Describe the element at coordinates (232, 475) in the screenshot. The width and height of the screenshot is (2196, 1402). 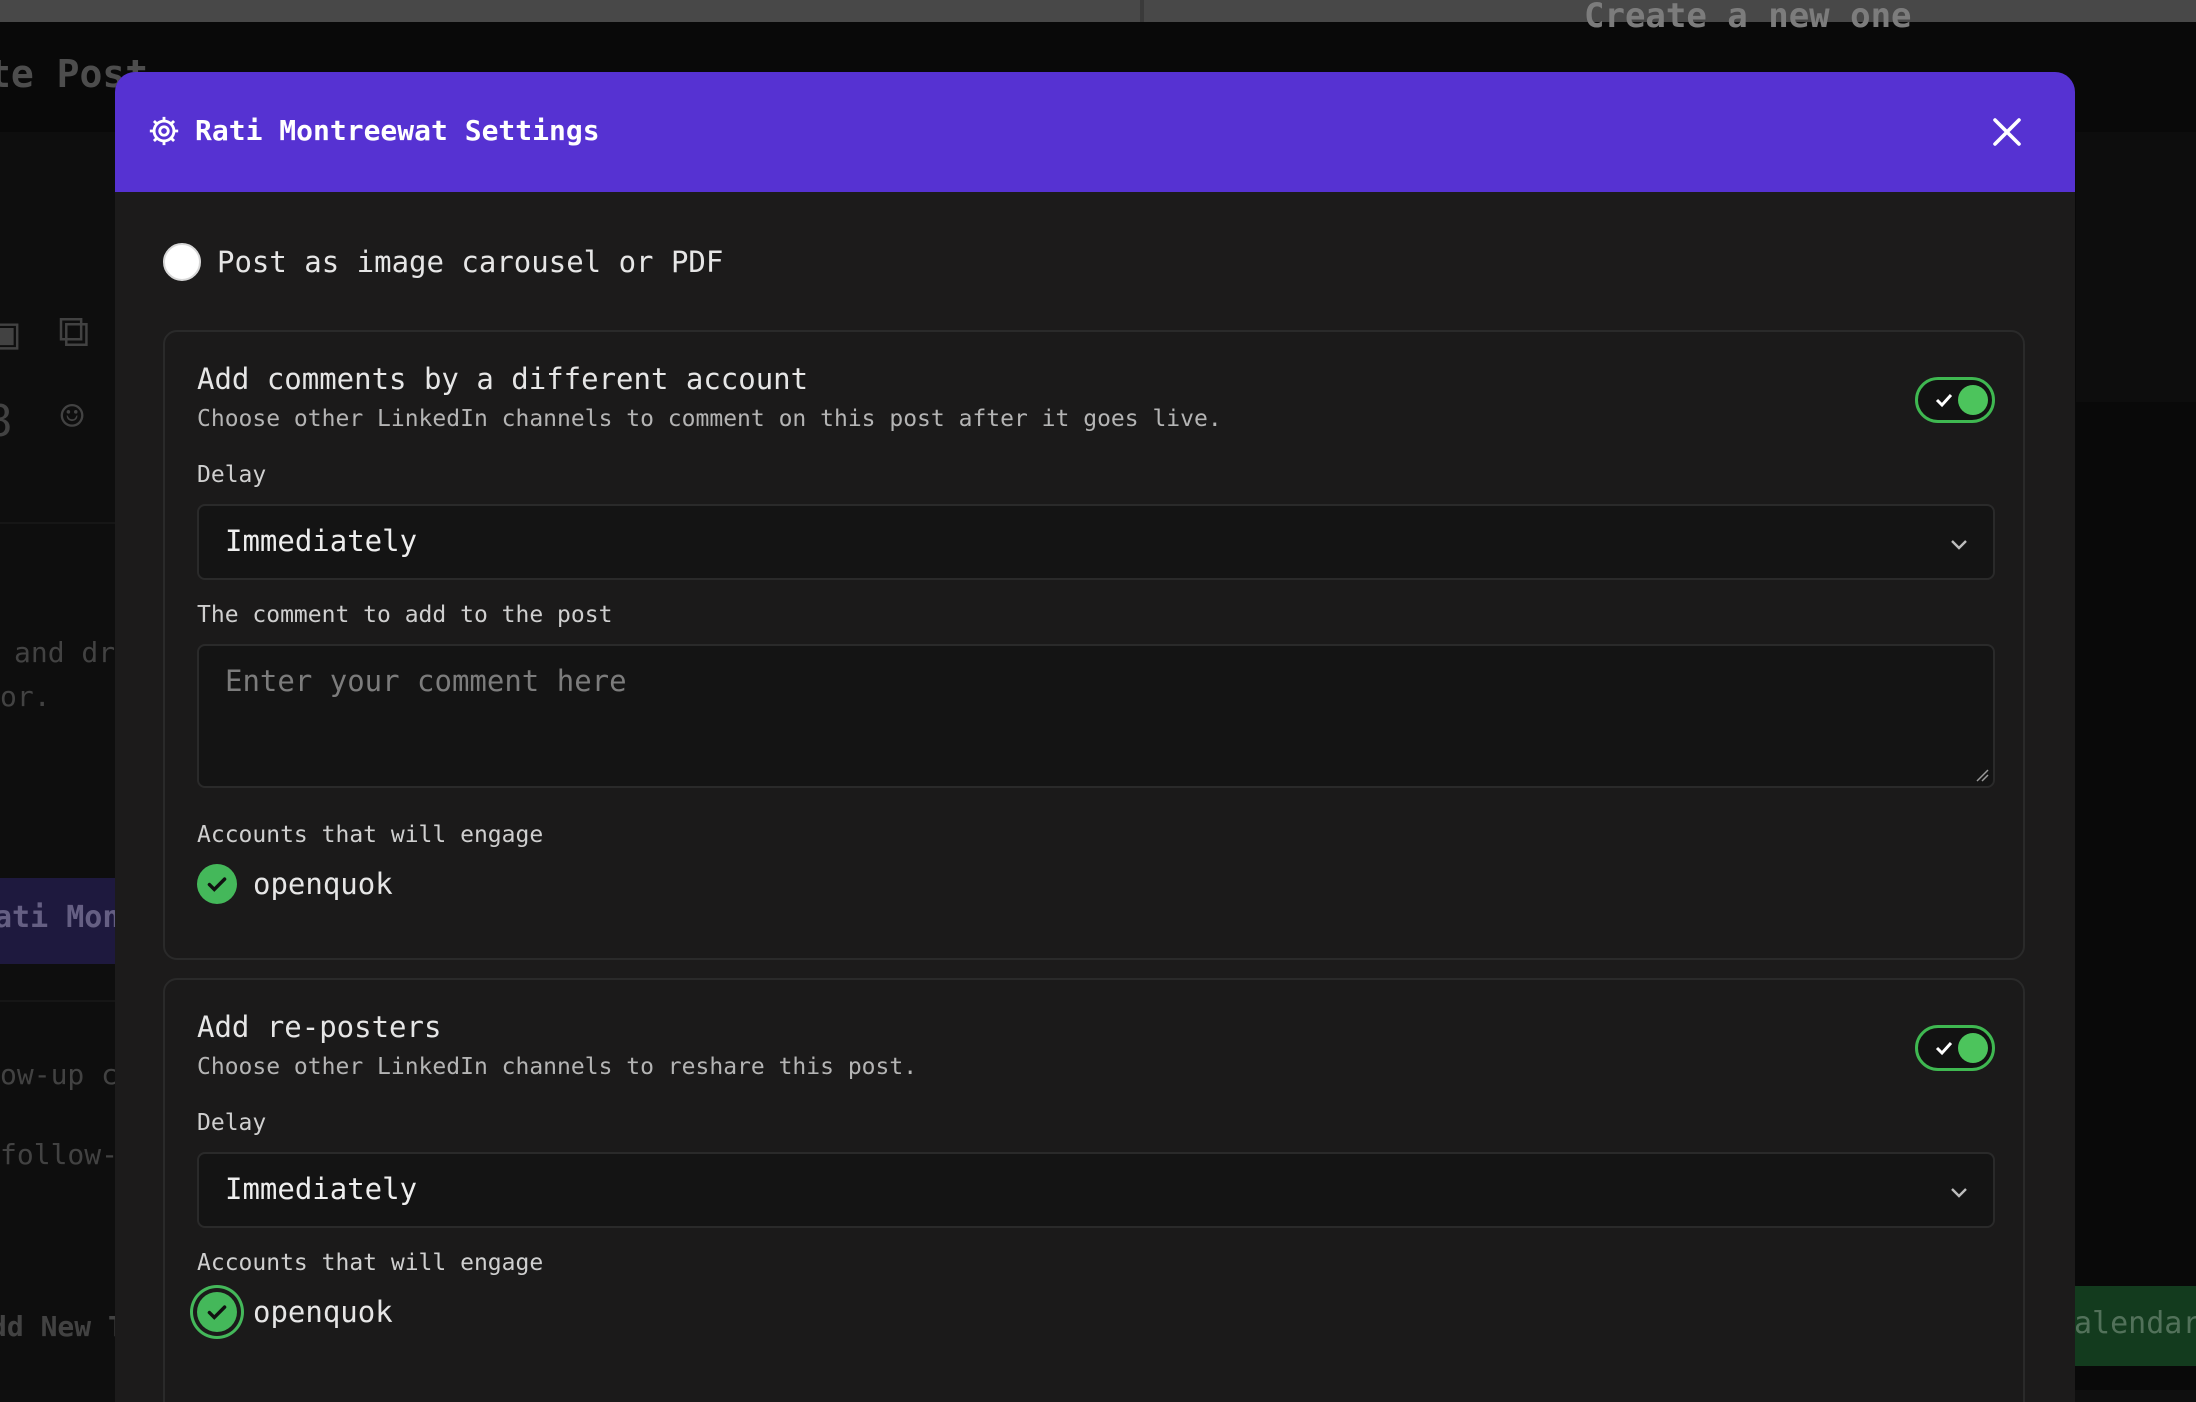
I see `comments-delay-label: Delay` at that location.